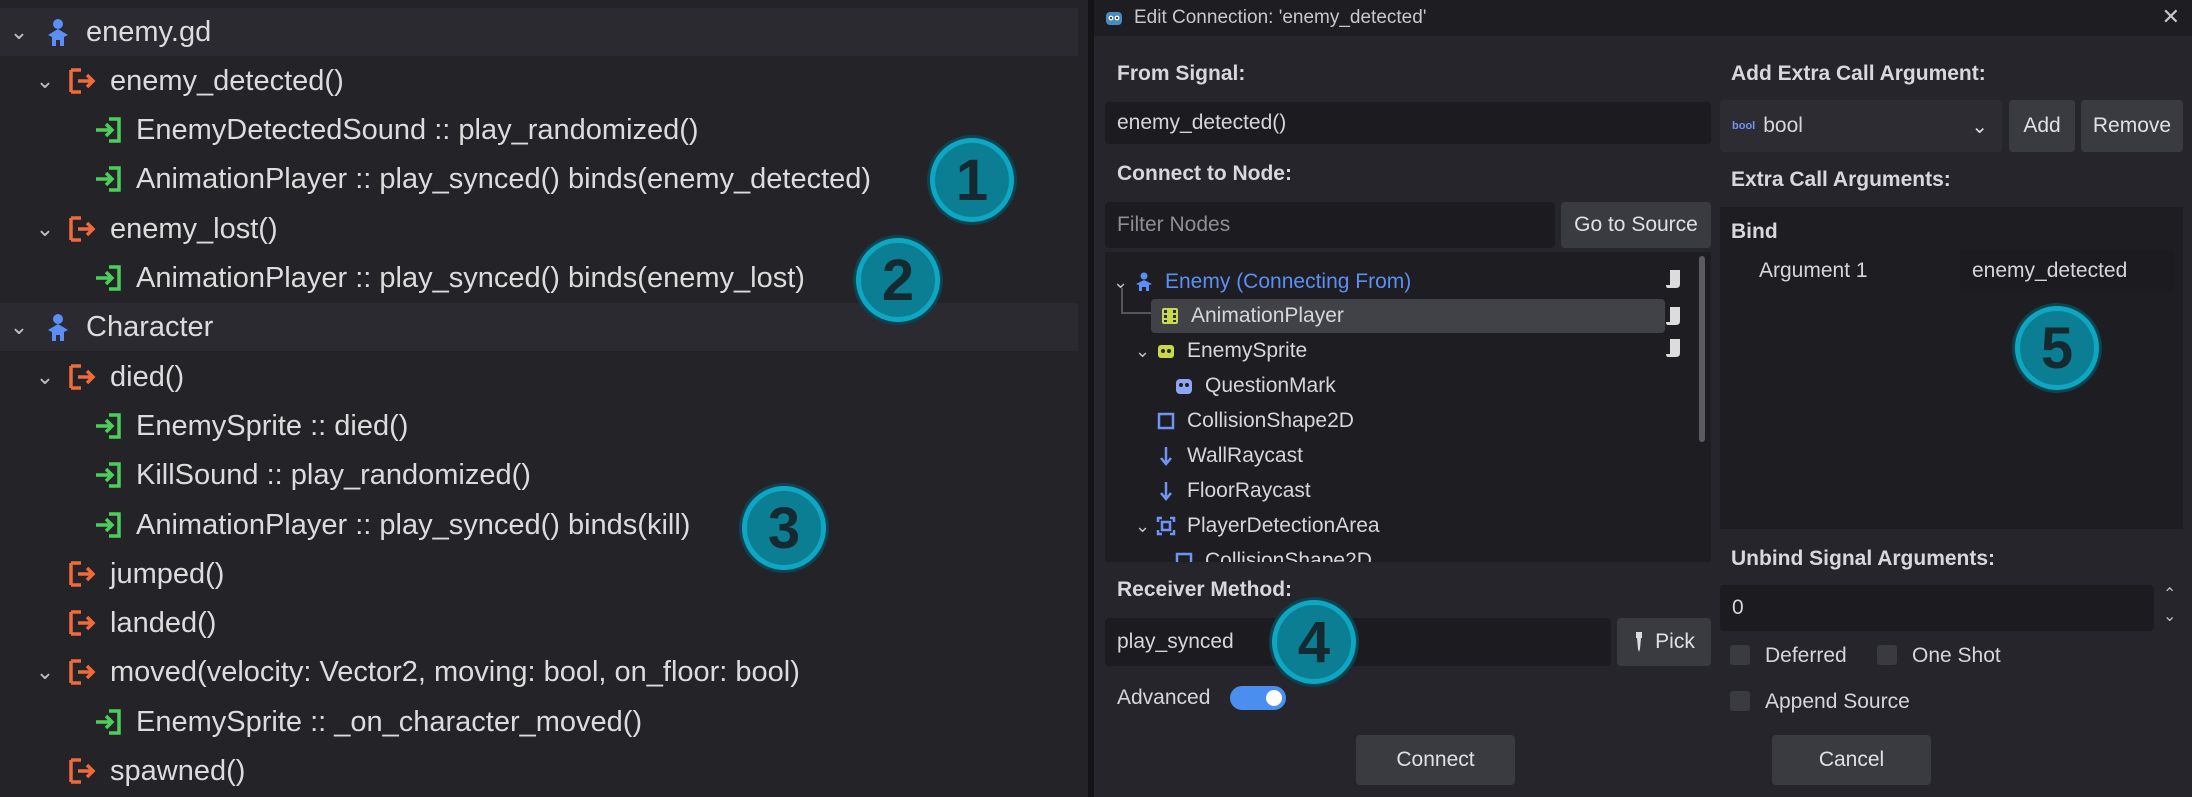  Describe the element at coordinates (2042, 126) in the screenshot. I see `add-button: Add` at that location.